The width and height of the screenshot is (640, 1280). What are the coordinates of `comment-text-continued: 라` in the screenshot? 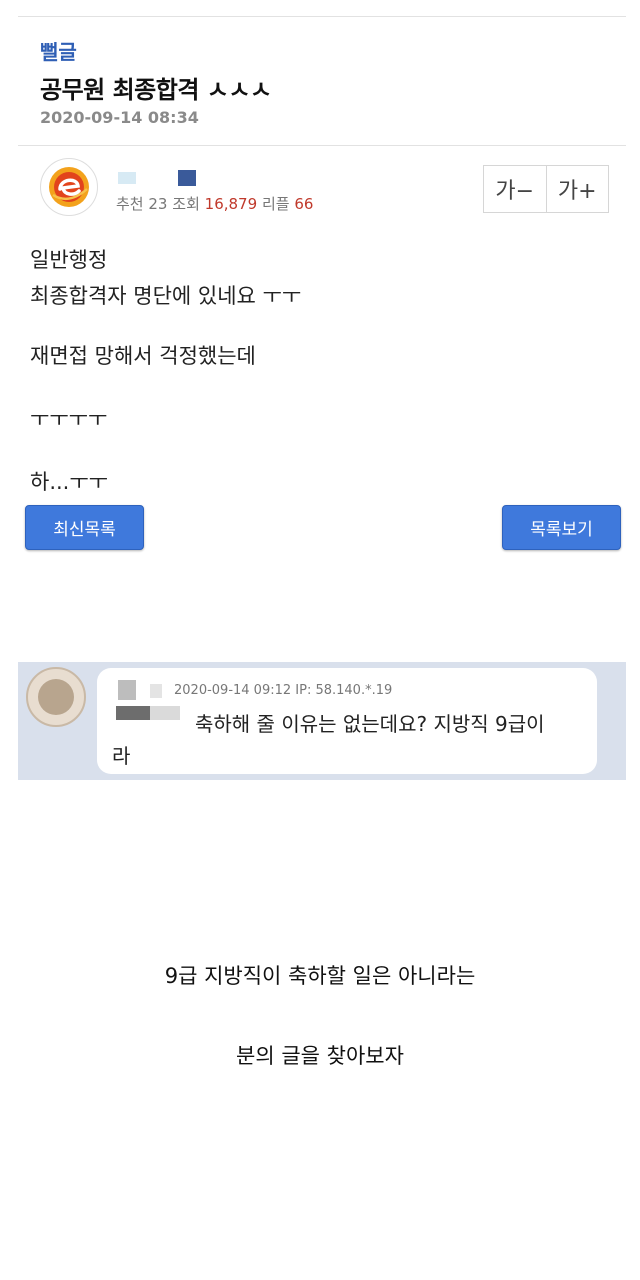 It's located at (121, 756).